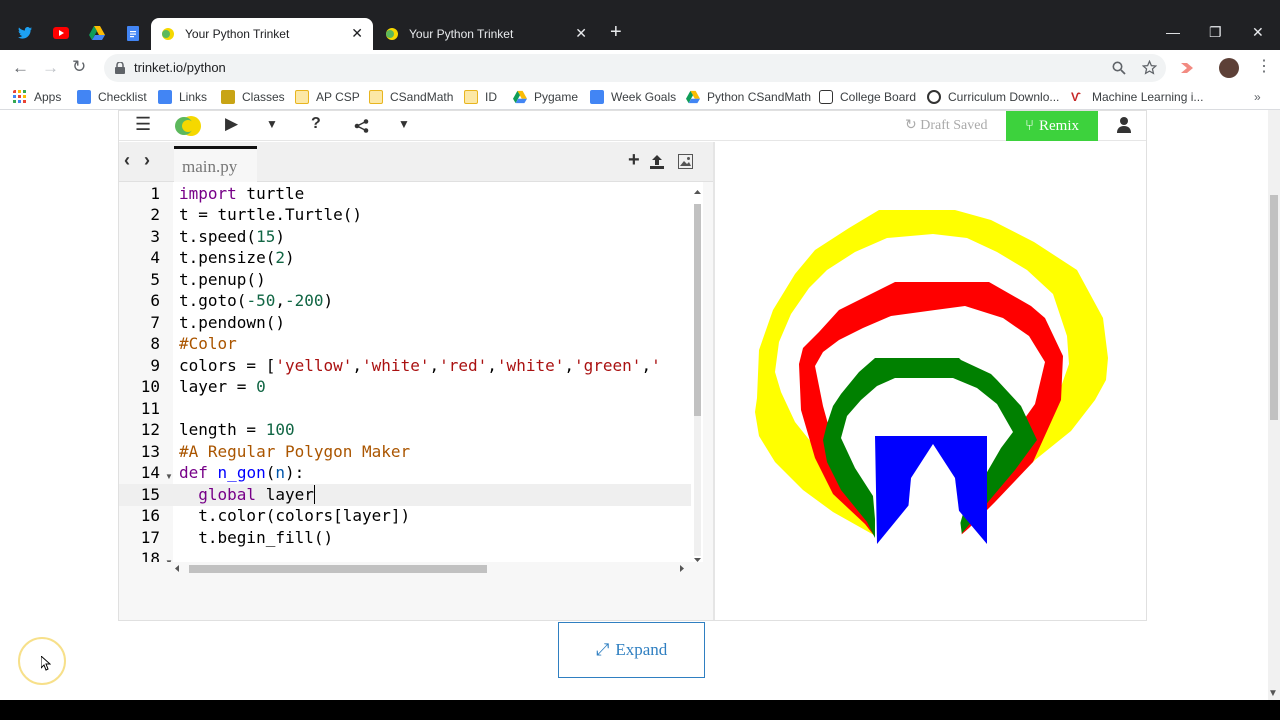  Describe the element at coordinates (633, 97) in the screenshot. I see `bookmark-week-goals: Week Goals` at that location.